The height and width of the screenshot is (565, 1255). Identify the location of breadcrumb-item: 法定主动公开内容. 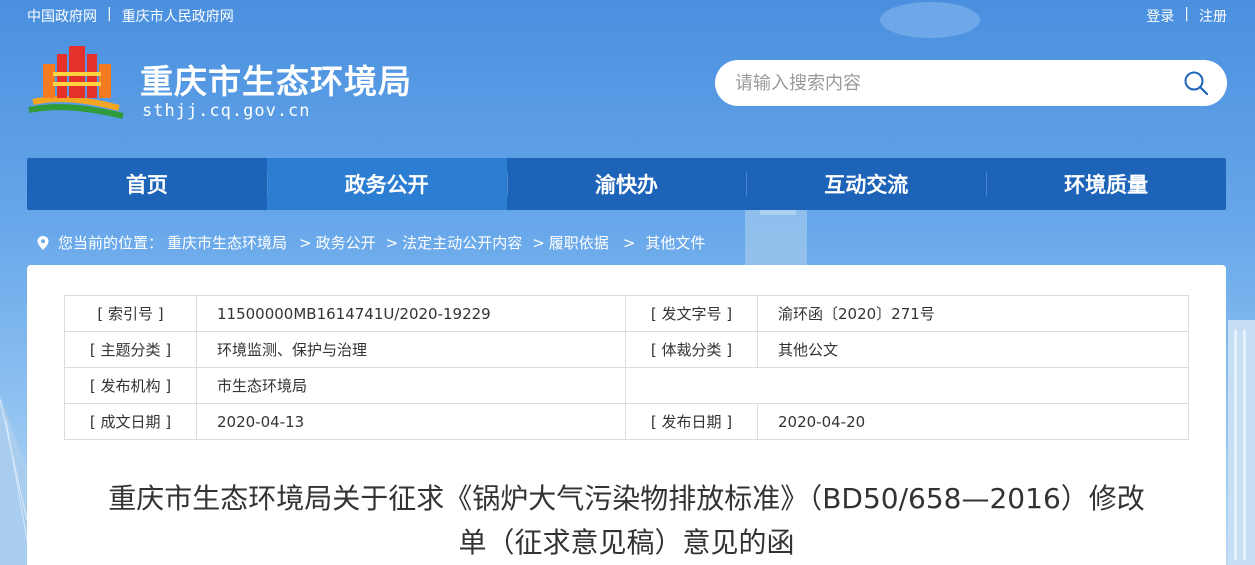
(462, 242).